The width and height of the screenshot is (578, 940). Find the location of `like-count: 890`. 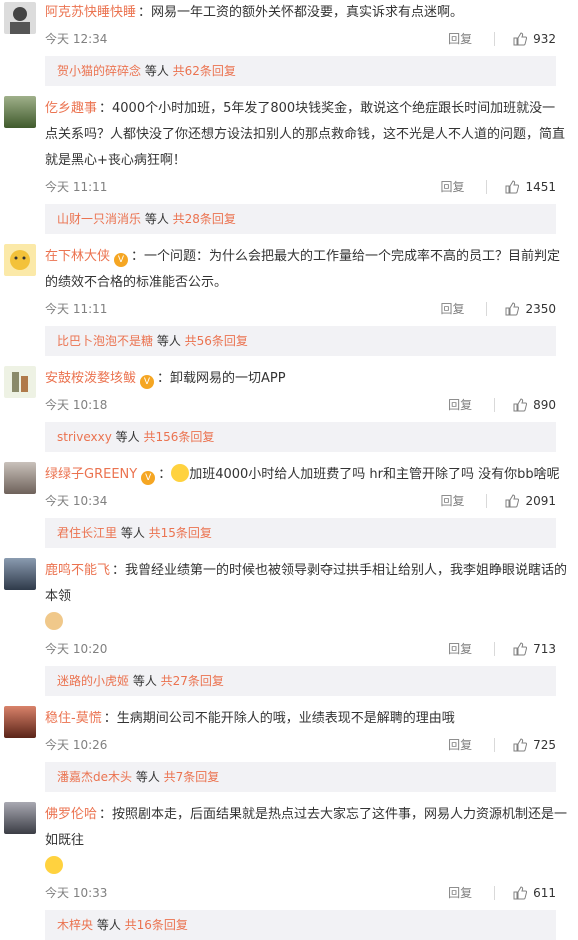

like-count: 890 is located at coordinates (544, 405).